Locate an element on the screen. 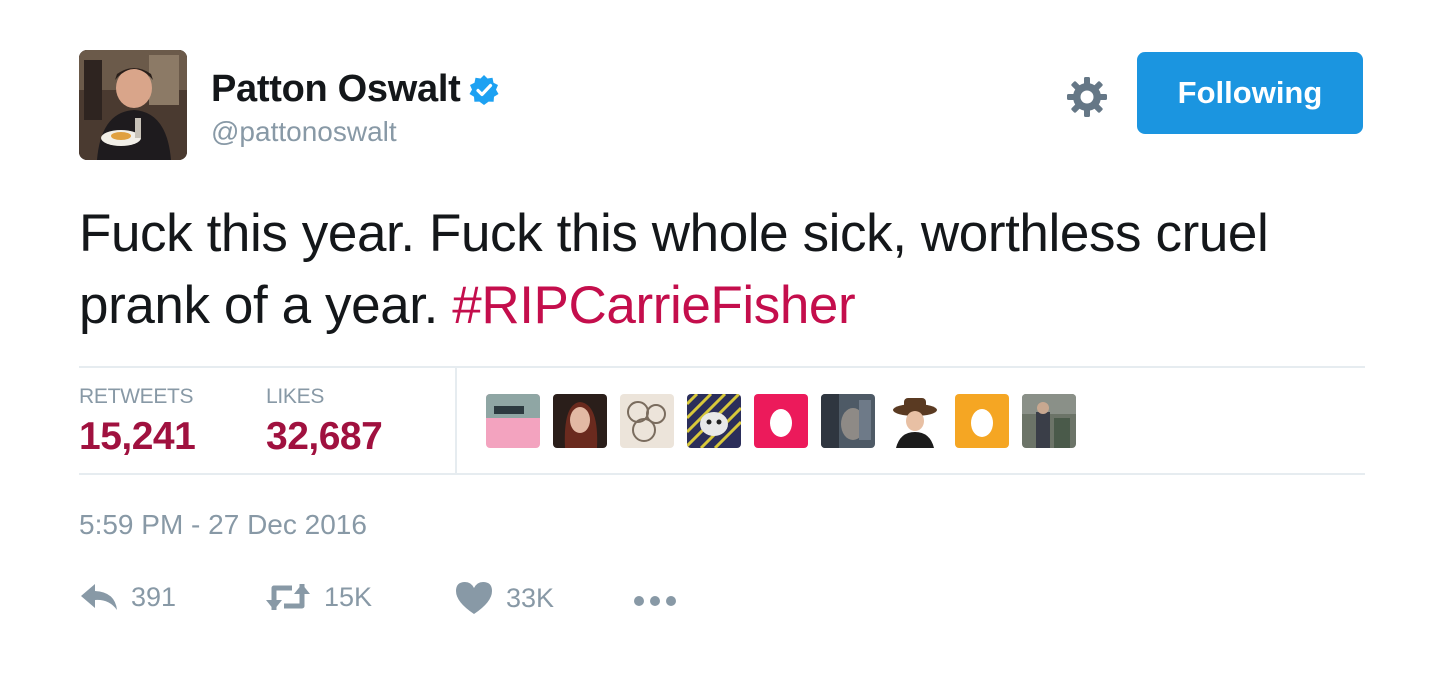  stats-bottom-divider is located at coordinates (722, 474).